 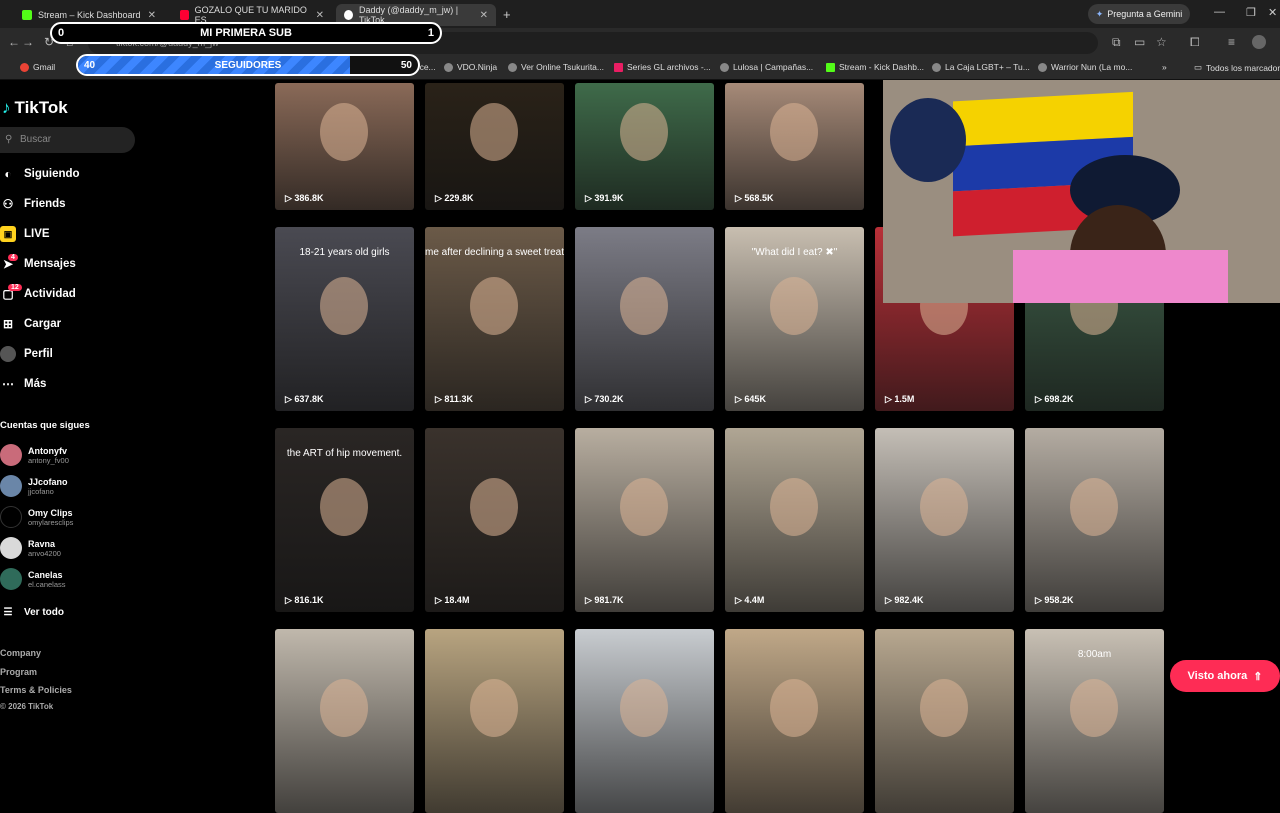 I want to click on view-count: ▷ 386.8K, so click(x=304, y=198).